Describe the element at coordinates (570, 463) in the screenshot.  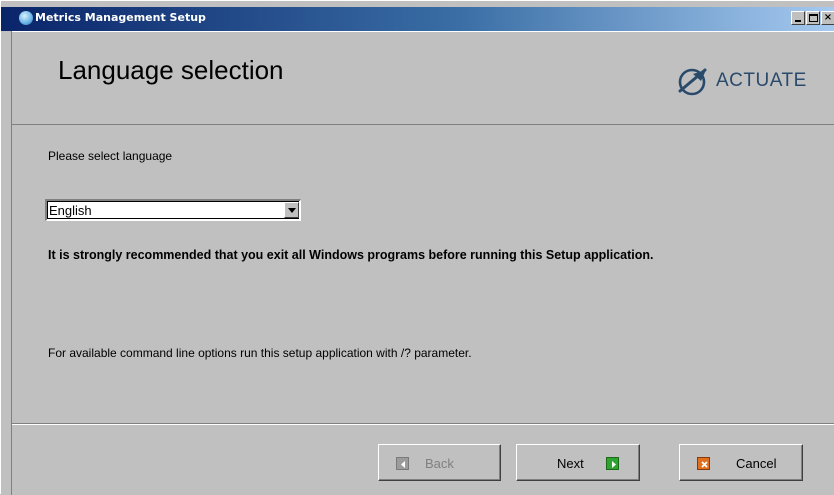
I see `next-button-label: Next` at that location.